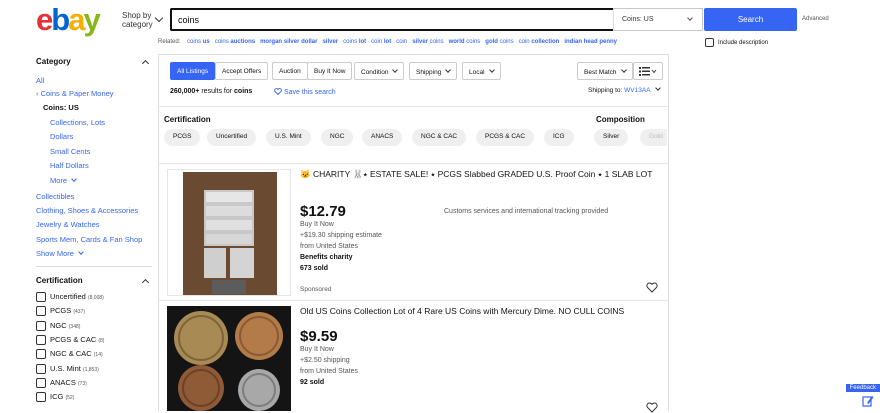 This screenshot has width=880, height=413. I want to click on certification-chip: PCGS, so click(182, 137).